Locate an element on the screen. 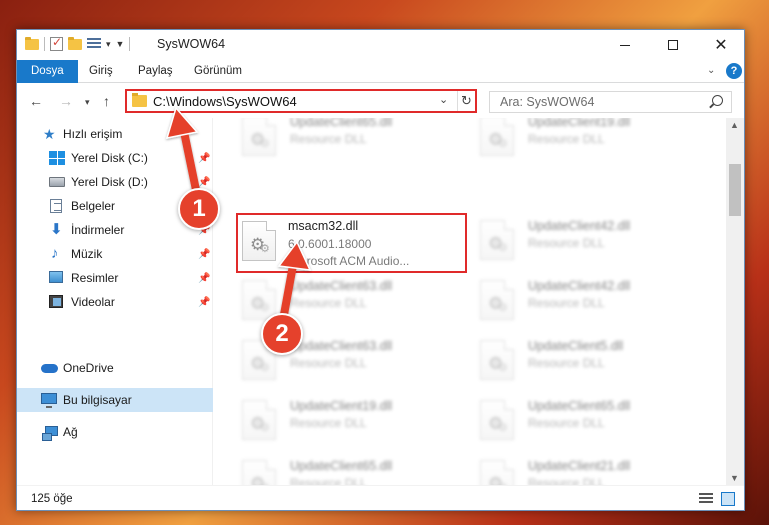 This screenshot has width=769, height=525. up-arrow-icon: ↑ is located at coordinates (106, 101).